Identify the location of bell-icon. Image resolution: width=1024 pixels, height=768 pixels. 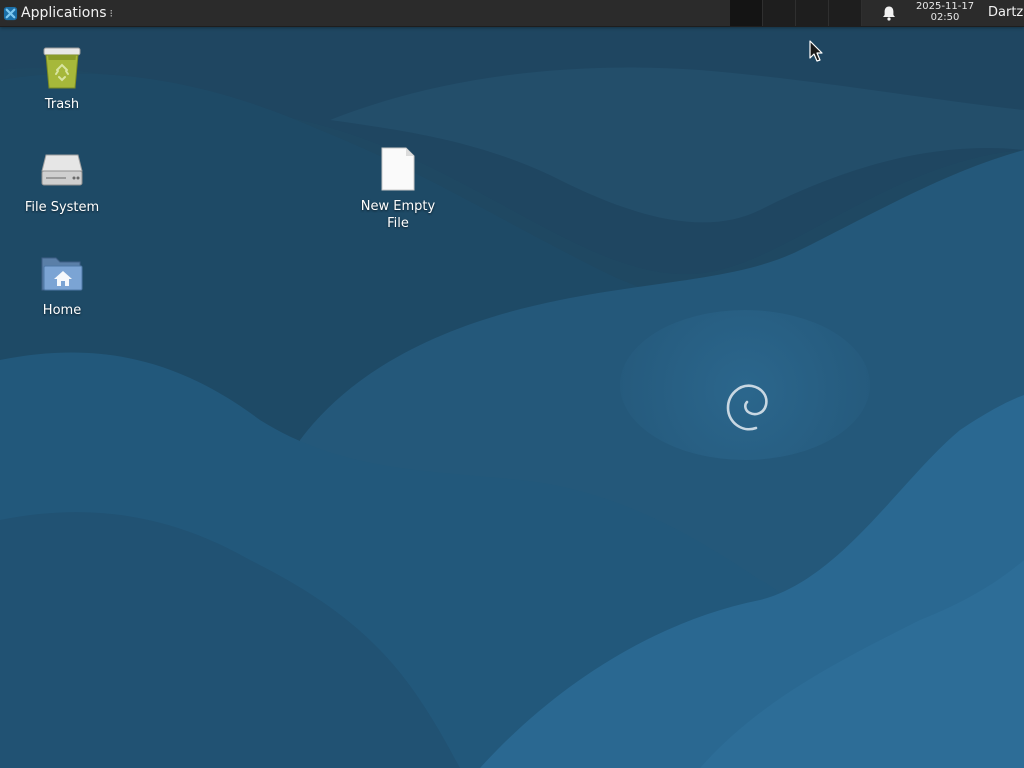
(889, 13).